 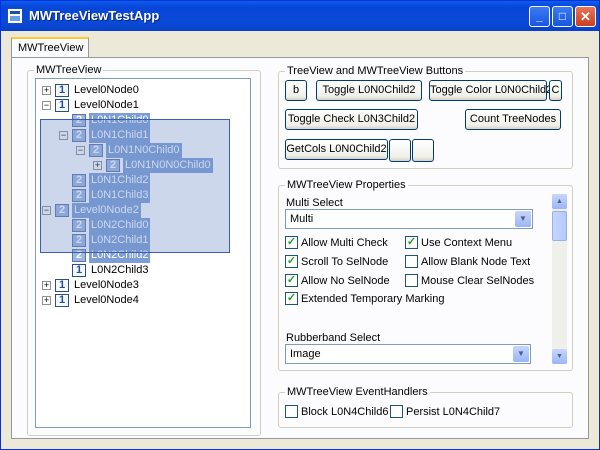 I want to click on treeview-group-label: MWTreeView, so click(x=69, y=70).